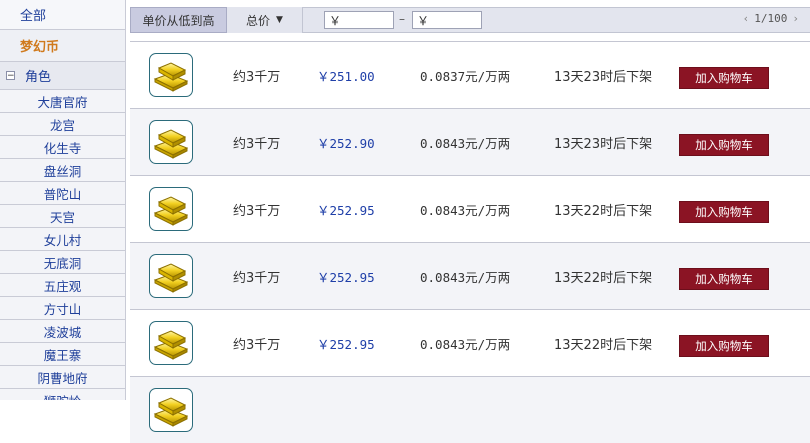 The height and width of the screenshot is (443, 810). I want to click on sort-total-price-button: 总价 ▼, so click(265, 20).